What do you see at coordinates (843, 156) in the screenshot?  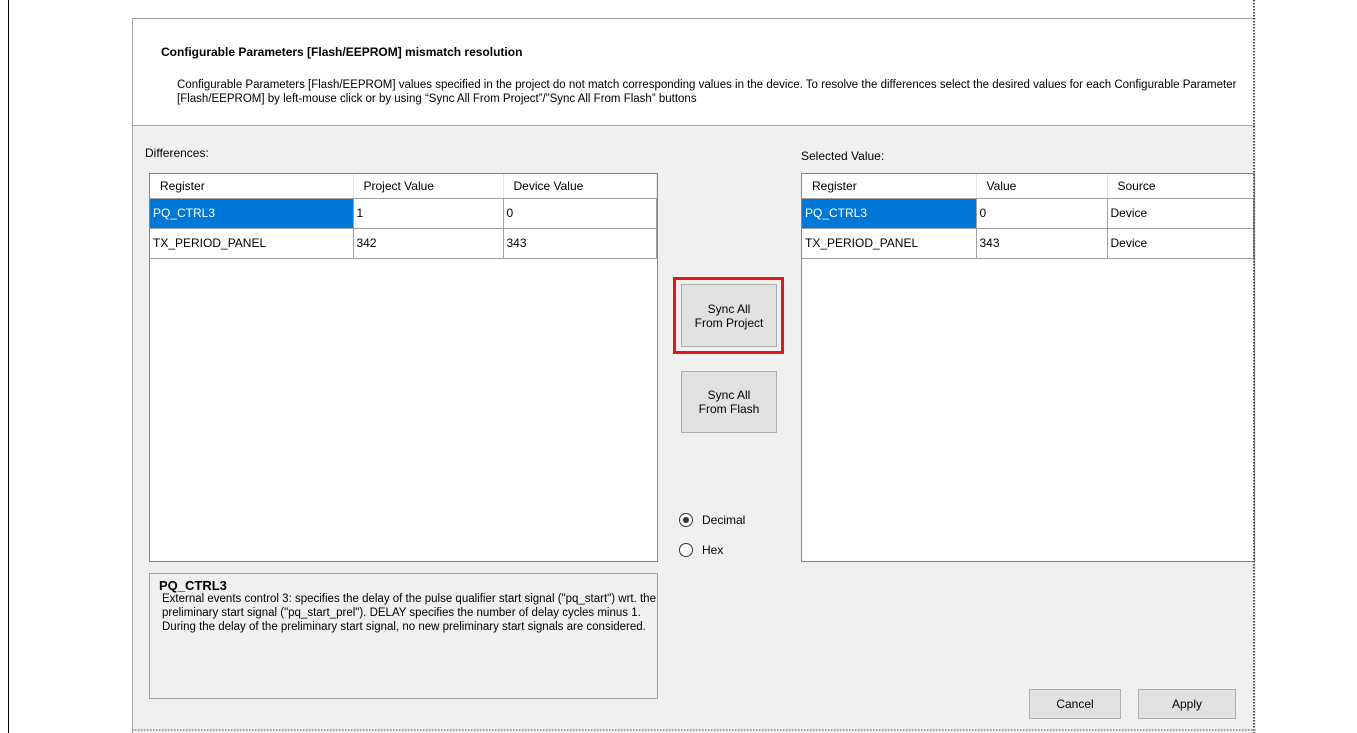 I see `selected-value-label: Selected Value:` at bounding box center [843, 156].